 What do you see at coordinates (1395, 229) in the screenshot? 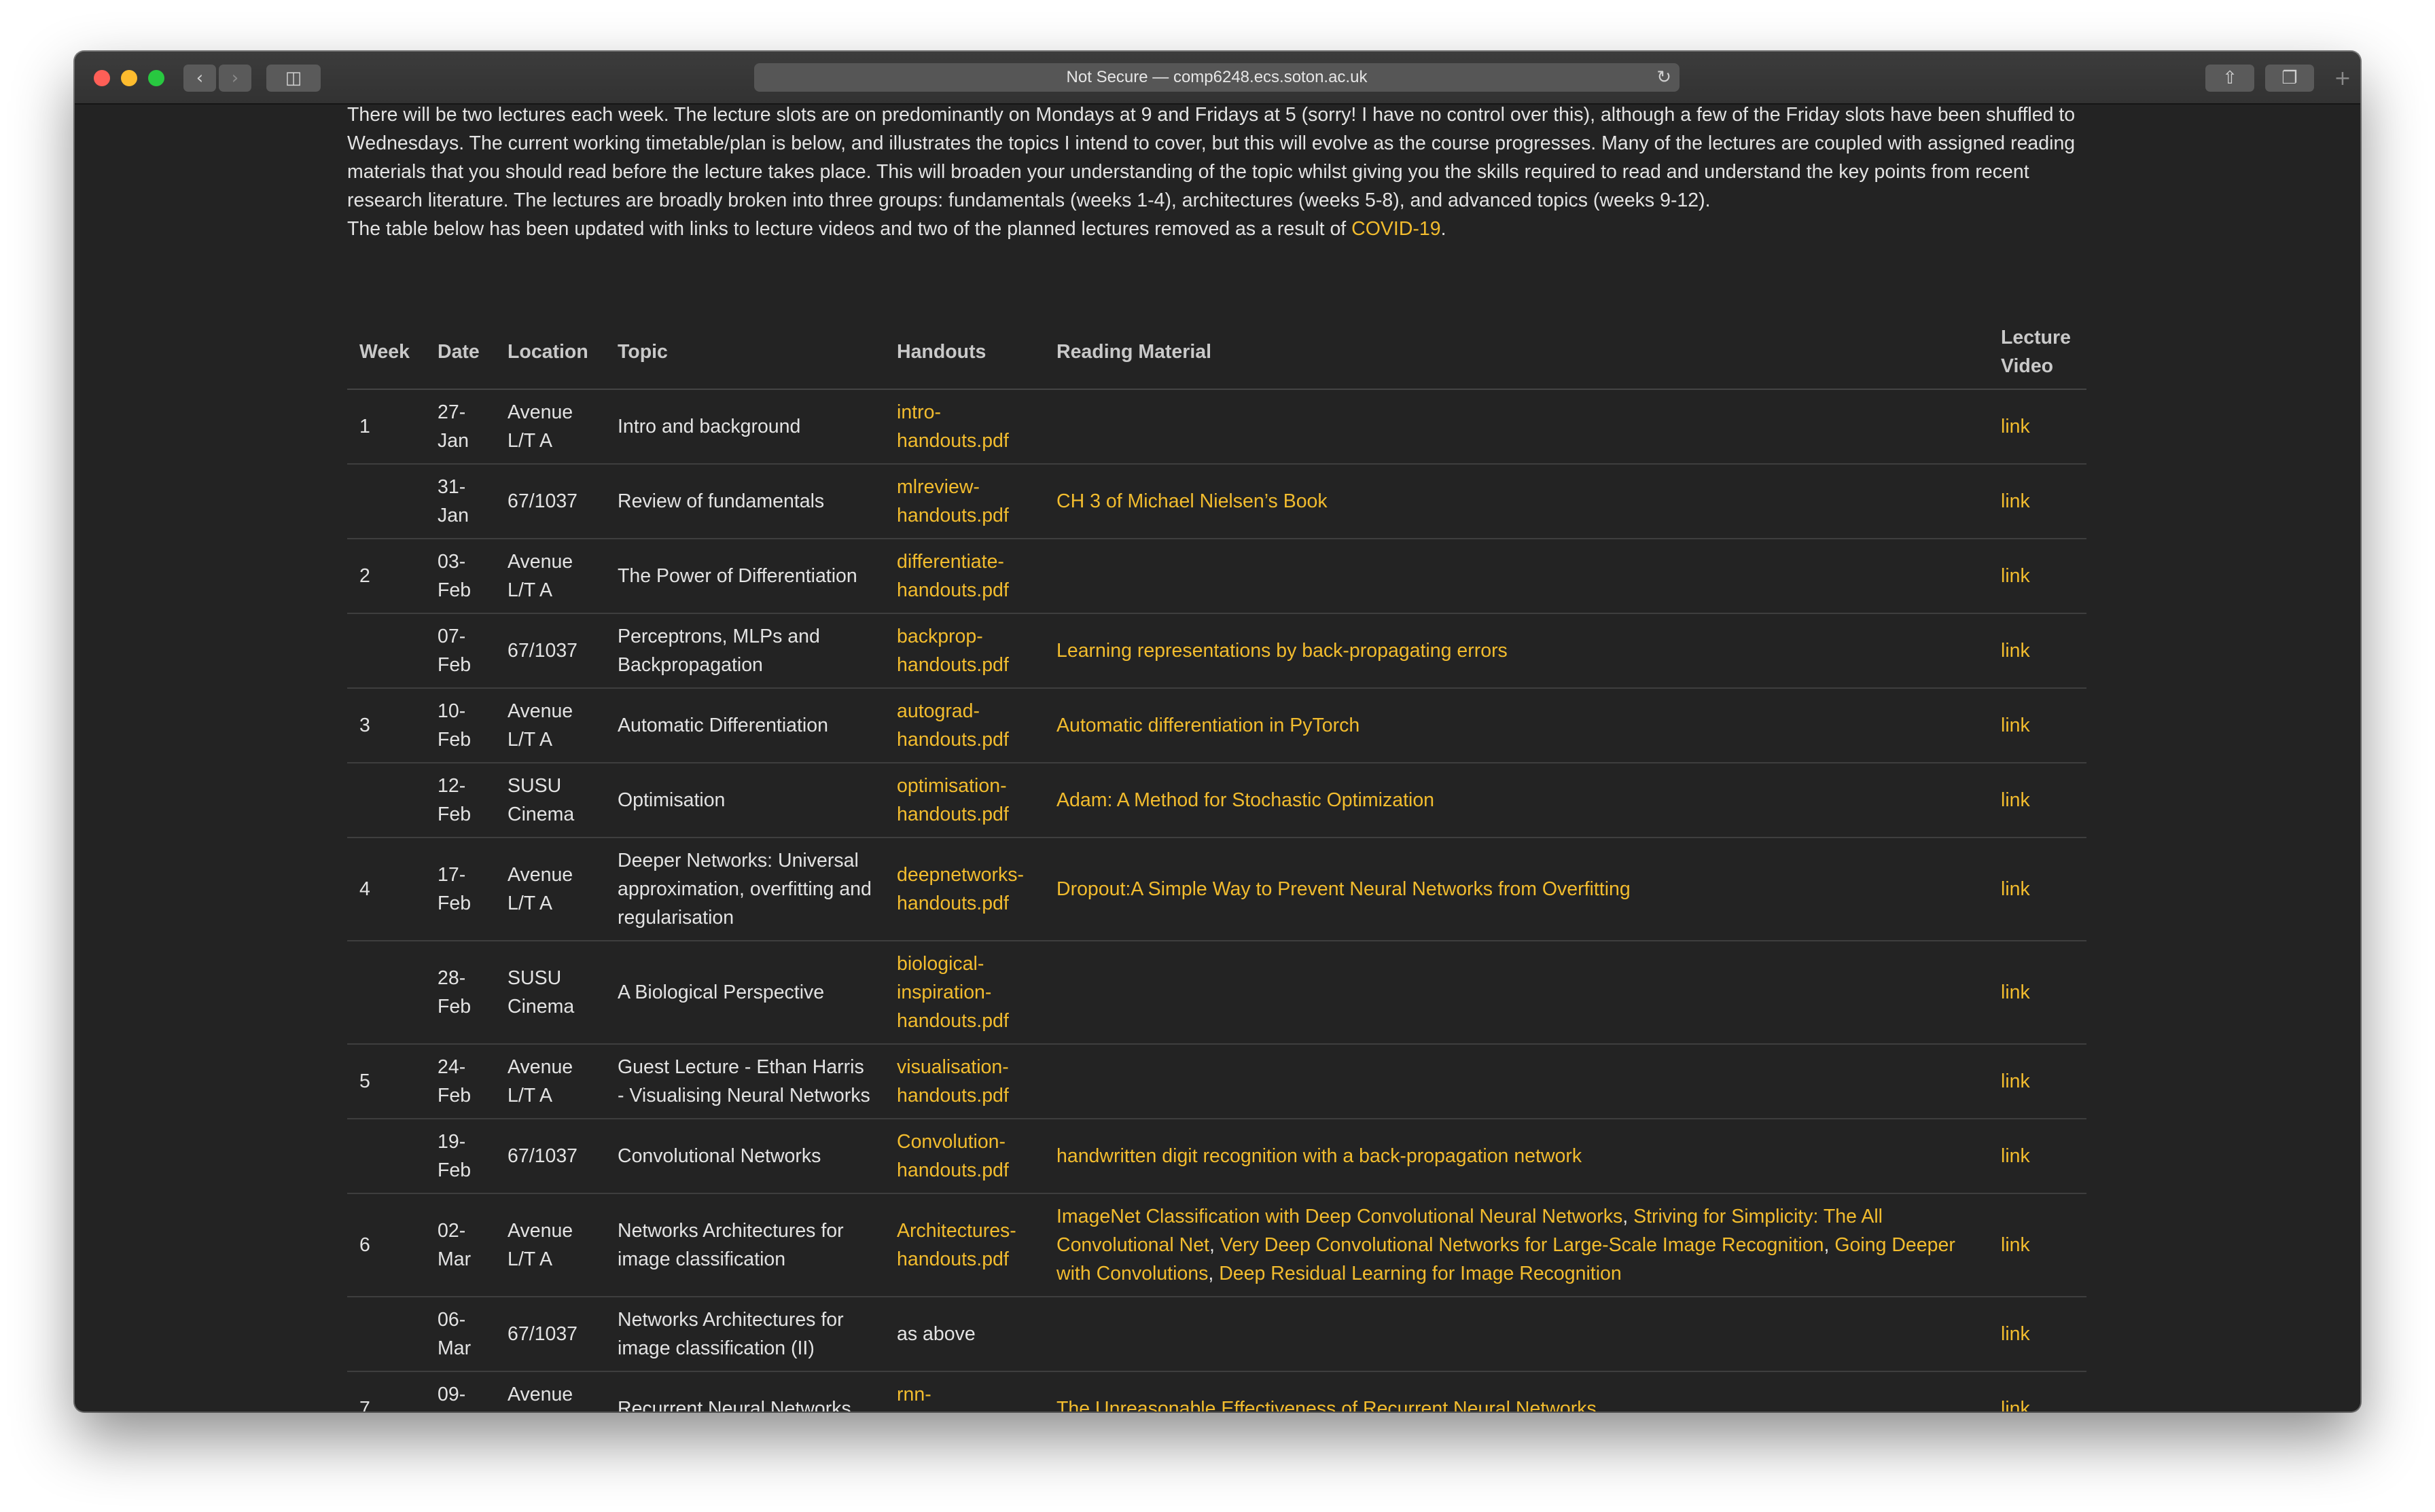
I see `covid-link: COVID-19` at bounding box center [1395, 229].